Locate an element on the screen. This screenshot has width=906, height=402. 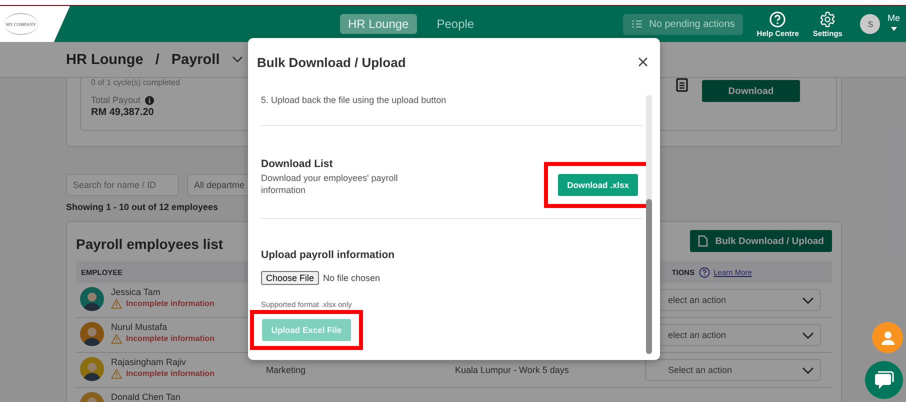
action-select: Select an action is located at coordinates (733, 370).